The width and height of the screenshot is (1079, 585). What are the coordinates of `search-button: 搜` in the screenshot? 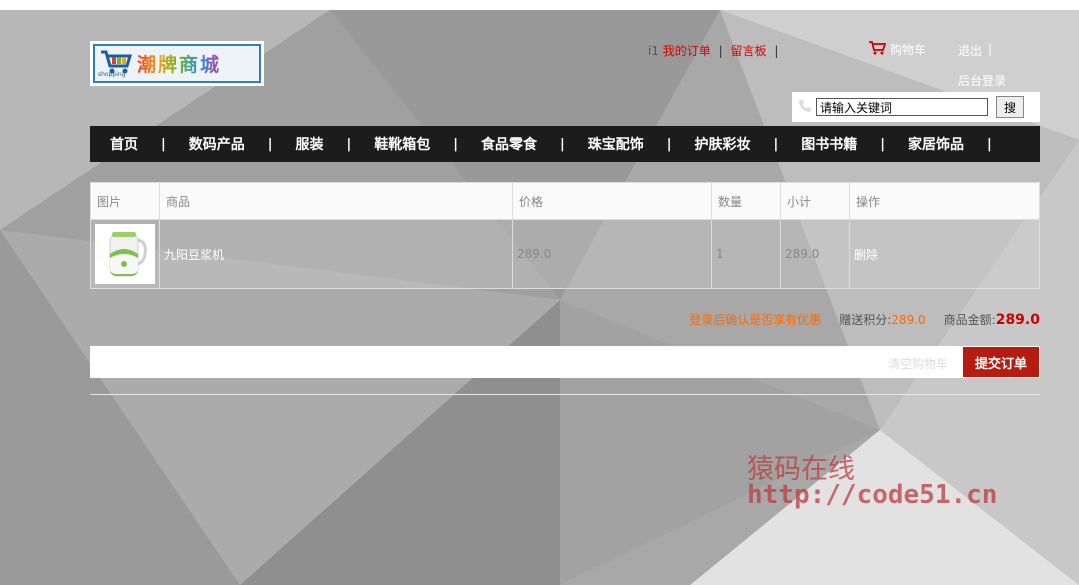 It's located at (1010, 107).